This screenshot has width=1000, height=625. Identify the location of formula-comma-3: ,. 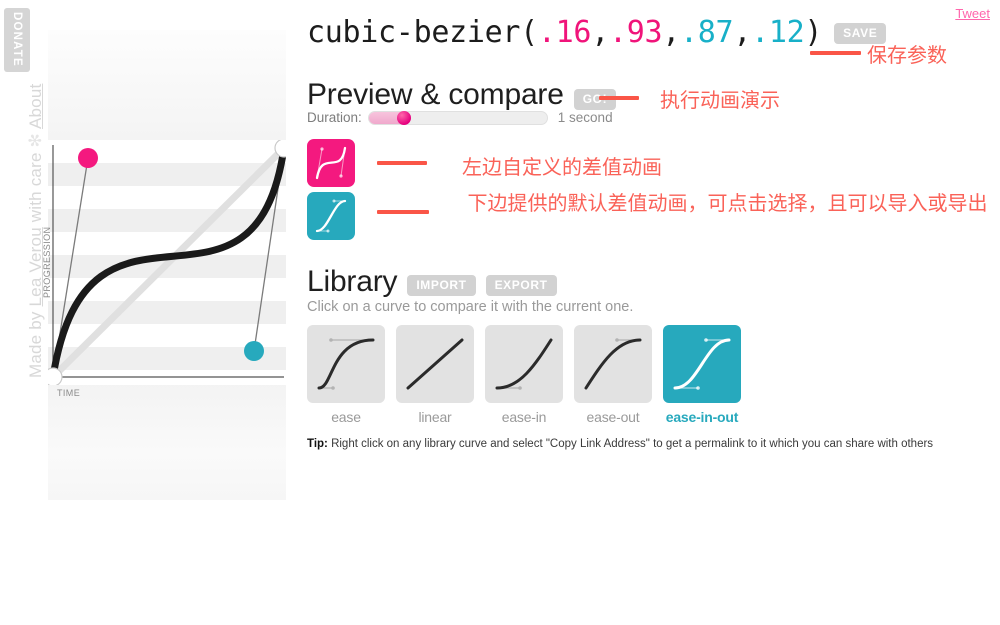
(742, 32).